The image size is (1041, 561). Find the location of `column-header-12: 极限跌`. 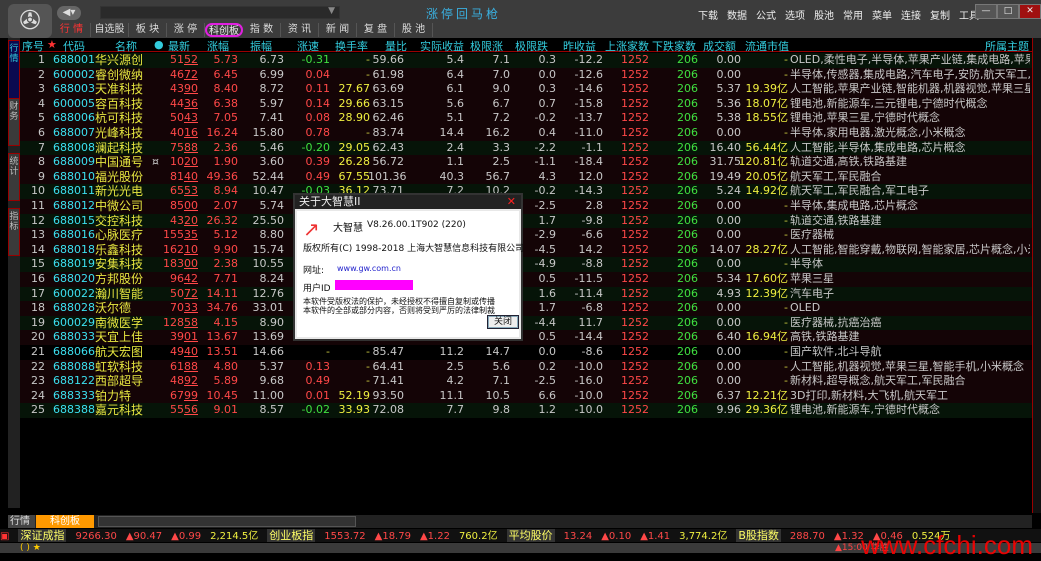

column-header-12: 极限跌 is located at coordinates (531, 46).